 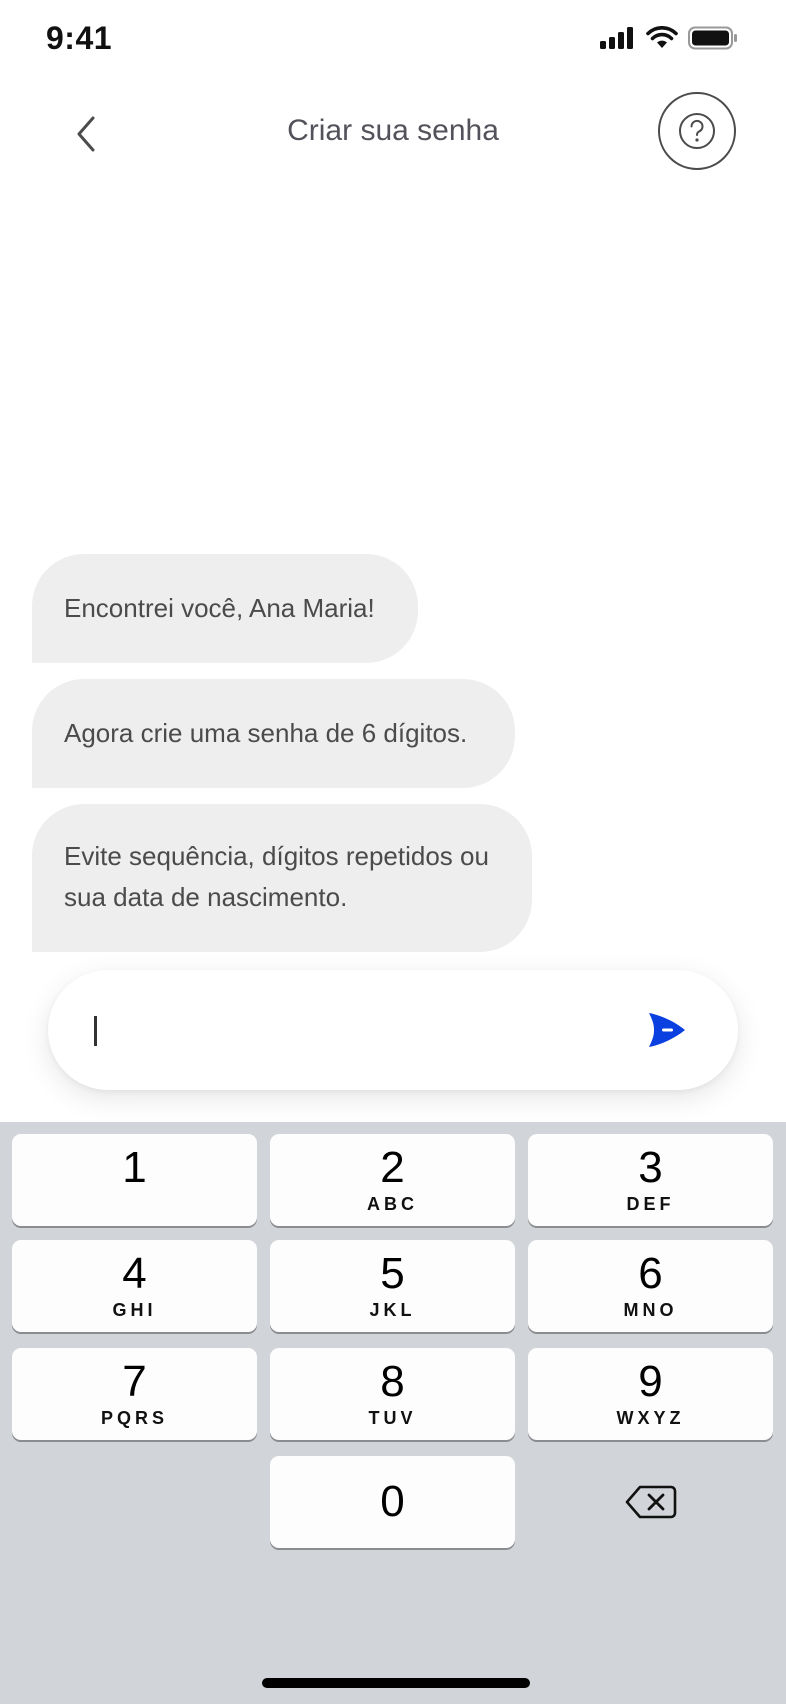 What do you see at coordinates (650, 1273) in the screenshot?
I see `key-digit: 6` at bounding box center [650, 1273].